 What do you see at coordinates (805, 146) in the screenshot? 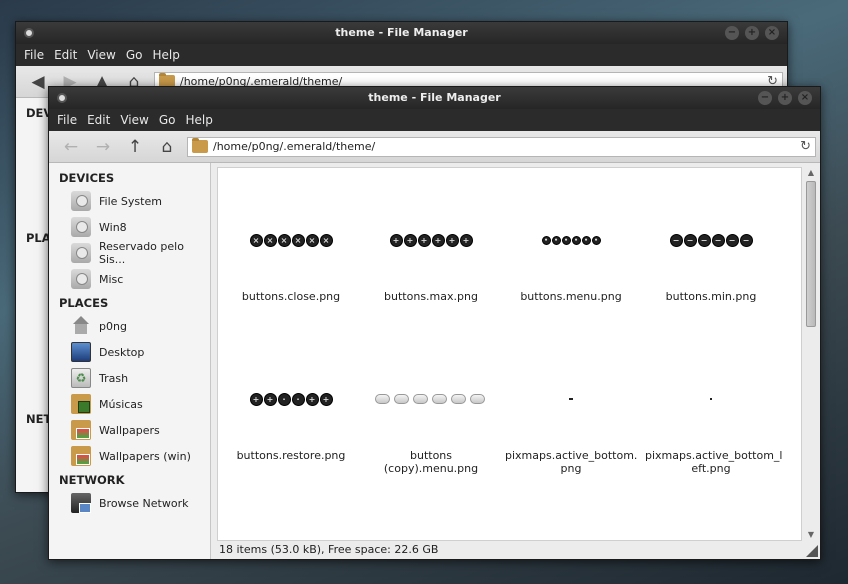
I see `reload-icon: ↻` at bounding box center [805, 146].